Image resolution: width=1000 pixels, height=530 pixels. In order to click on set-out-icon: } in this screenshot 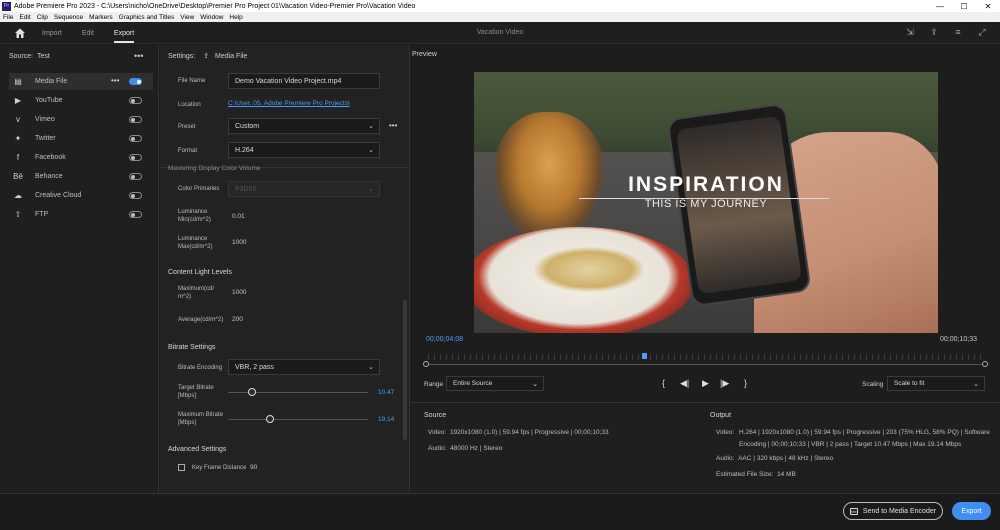, I will do `click(745, 383)`.